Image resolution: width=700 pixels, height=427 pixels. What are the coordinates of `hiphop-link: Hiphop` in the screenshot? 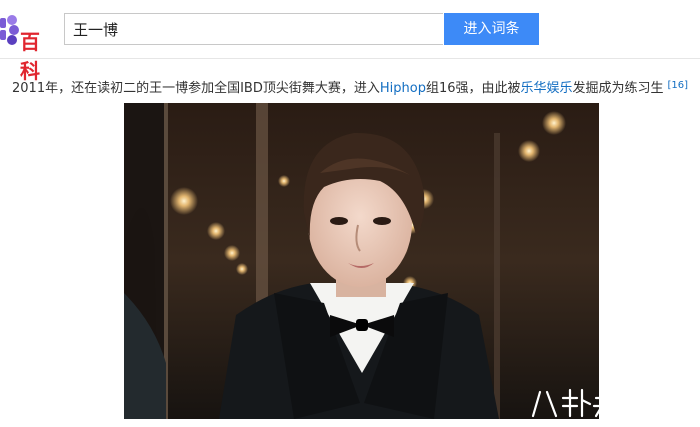 It's located at (403, 88).